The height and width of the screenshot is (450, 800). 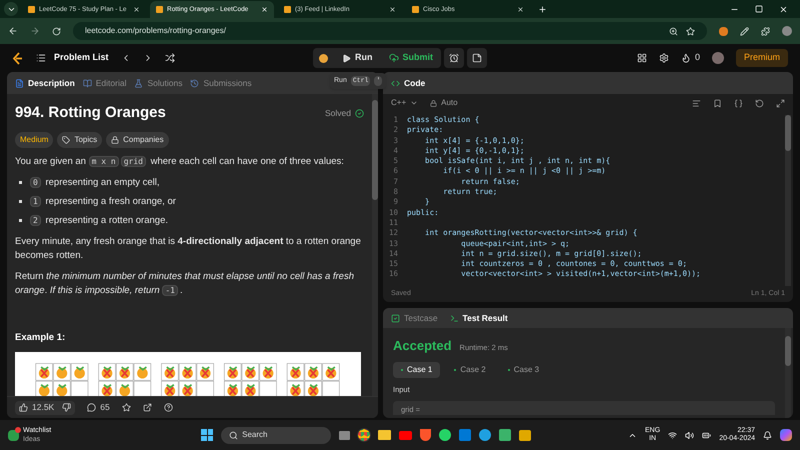 I want to click on volume-icon, so click(x=689, y=435).